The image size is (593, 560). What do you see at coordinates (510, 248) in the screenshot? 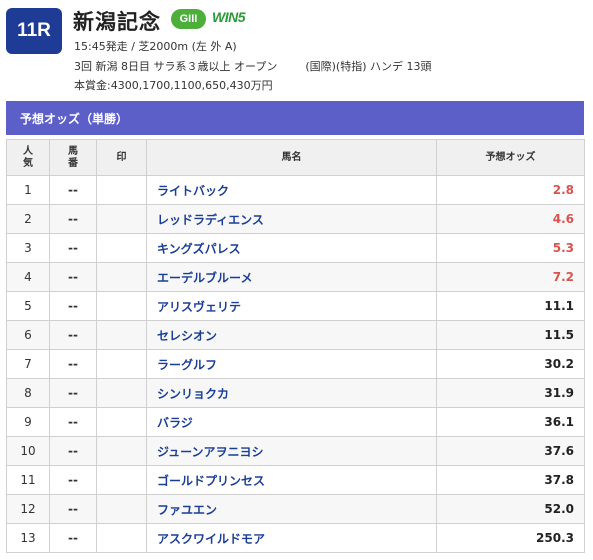
I see `odds-cell: 5.3` at bounding box center [510, 248].